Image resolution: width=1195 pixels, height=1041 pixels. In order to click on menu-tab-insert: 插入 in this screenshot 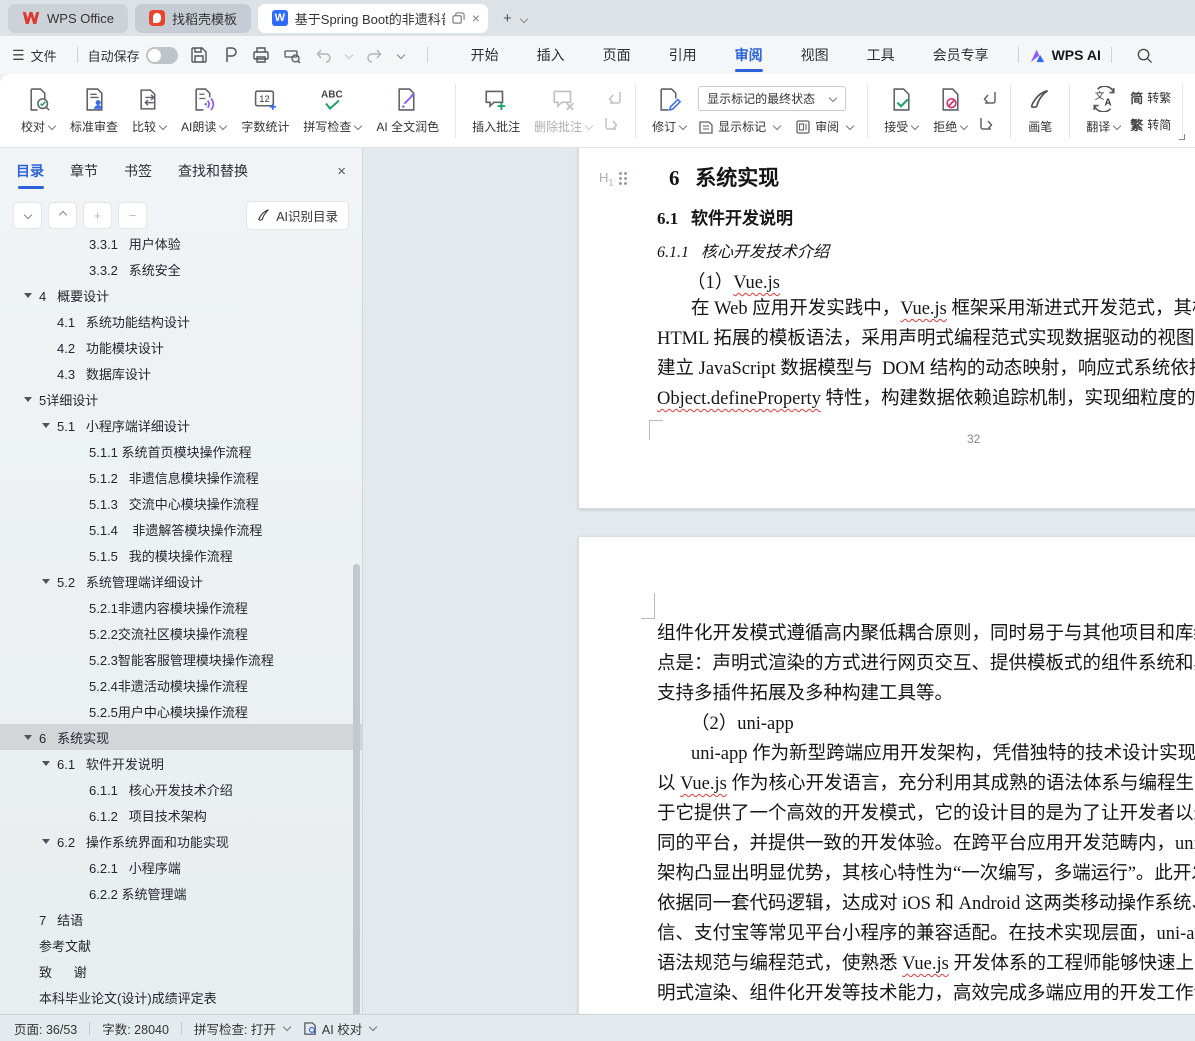, I will do `click(551, 55)`.